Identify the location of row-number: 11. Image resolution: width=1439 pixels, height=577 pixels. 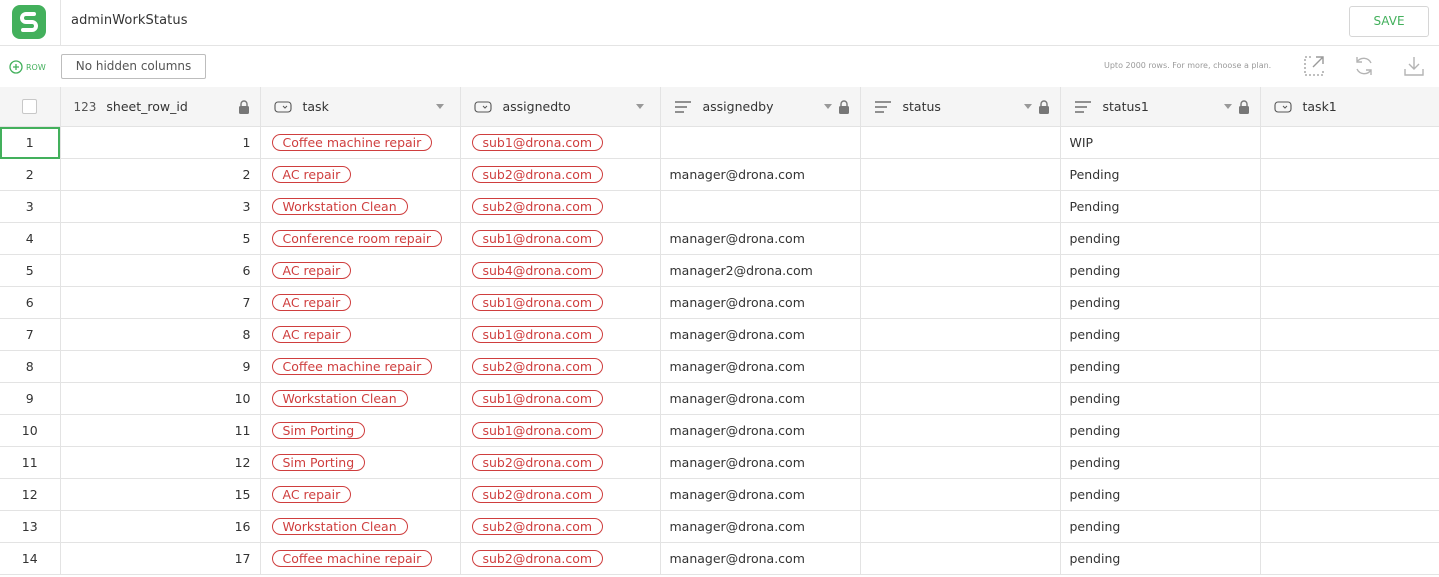
(30, 462).